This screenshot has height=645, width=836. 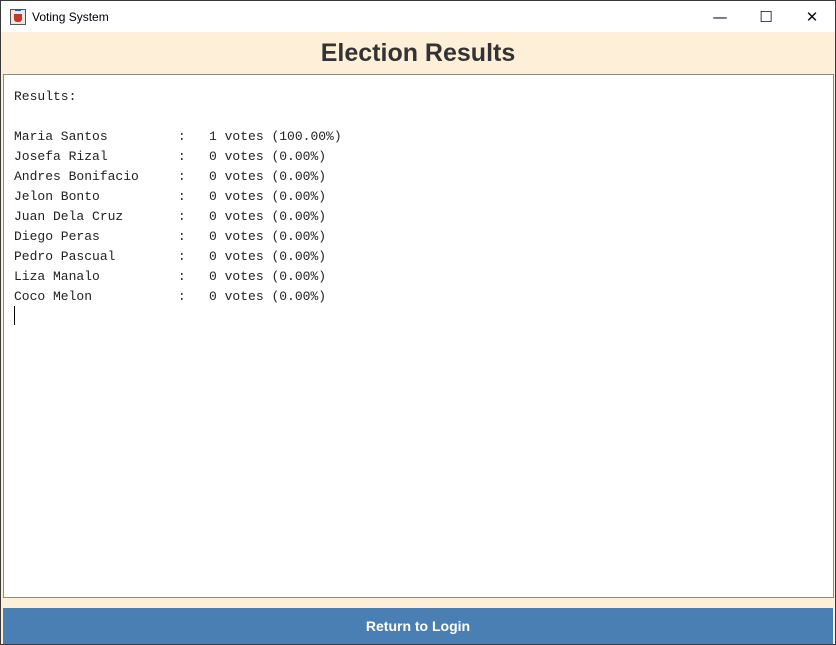 I want to click on header-panel: Election Results, so click(x=418, y=53).